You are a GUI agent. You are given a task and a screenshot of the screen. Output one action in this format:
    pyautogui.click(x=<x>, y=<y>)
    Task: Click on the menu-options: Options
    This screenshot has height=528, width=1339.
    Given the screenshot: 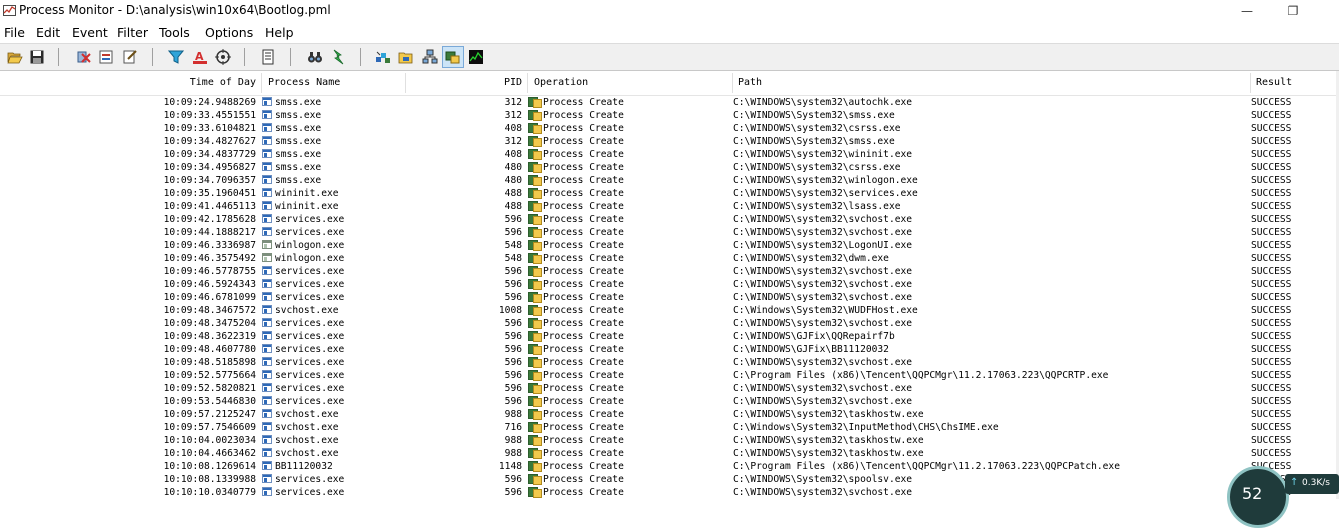 What is the action you would take?
    pyautogui.click(x=229, y=32)
    